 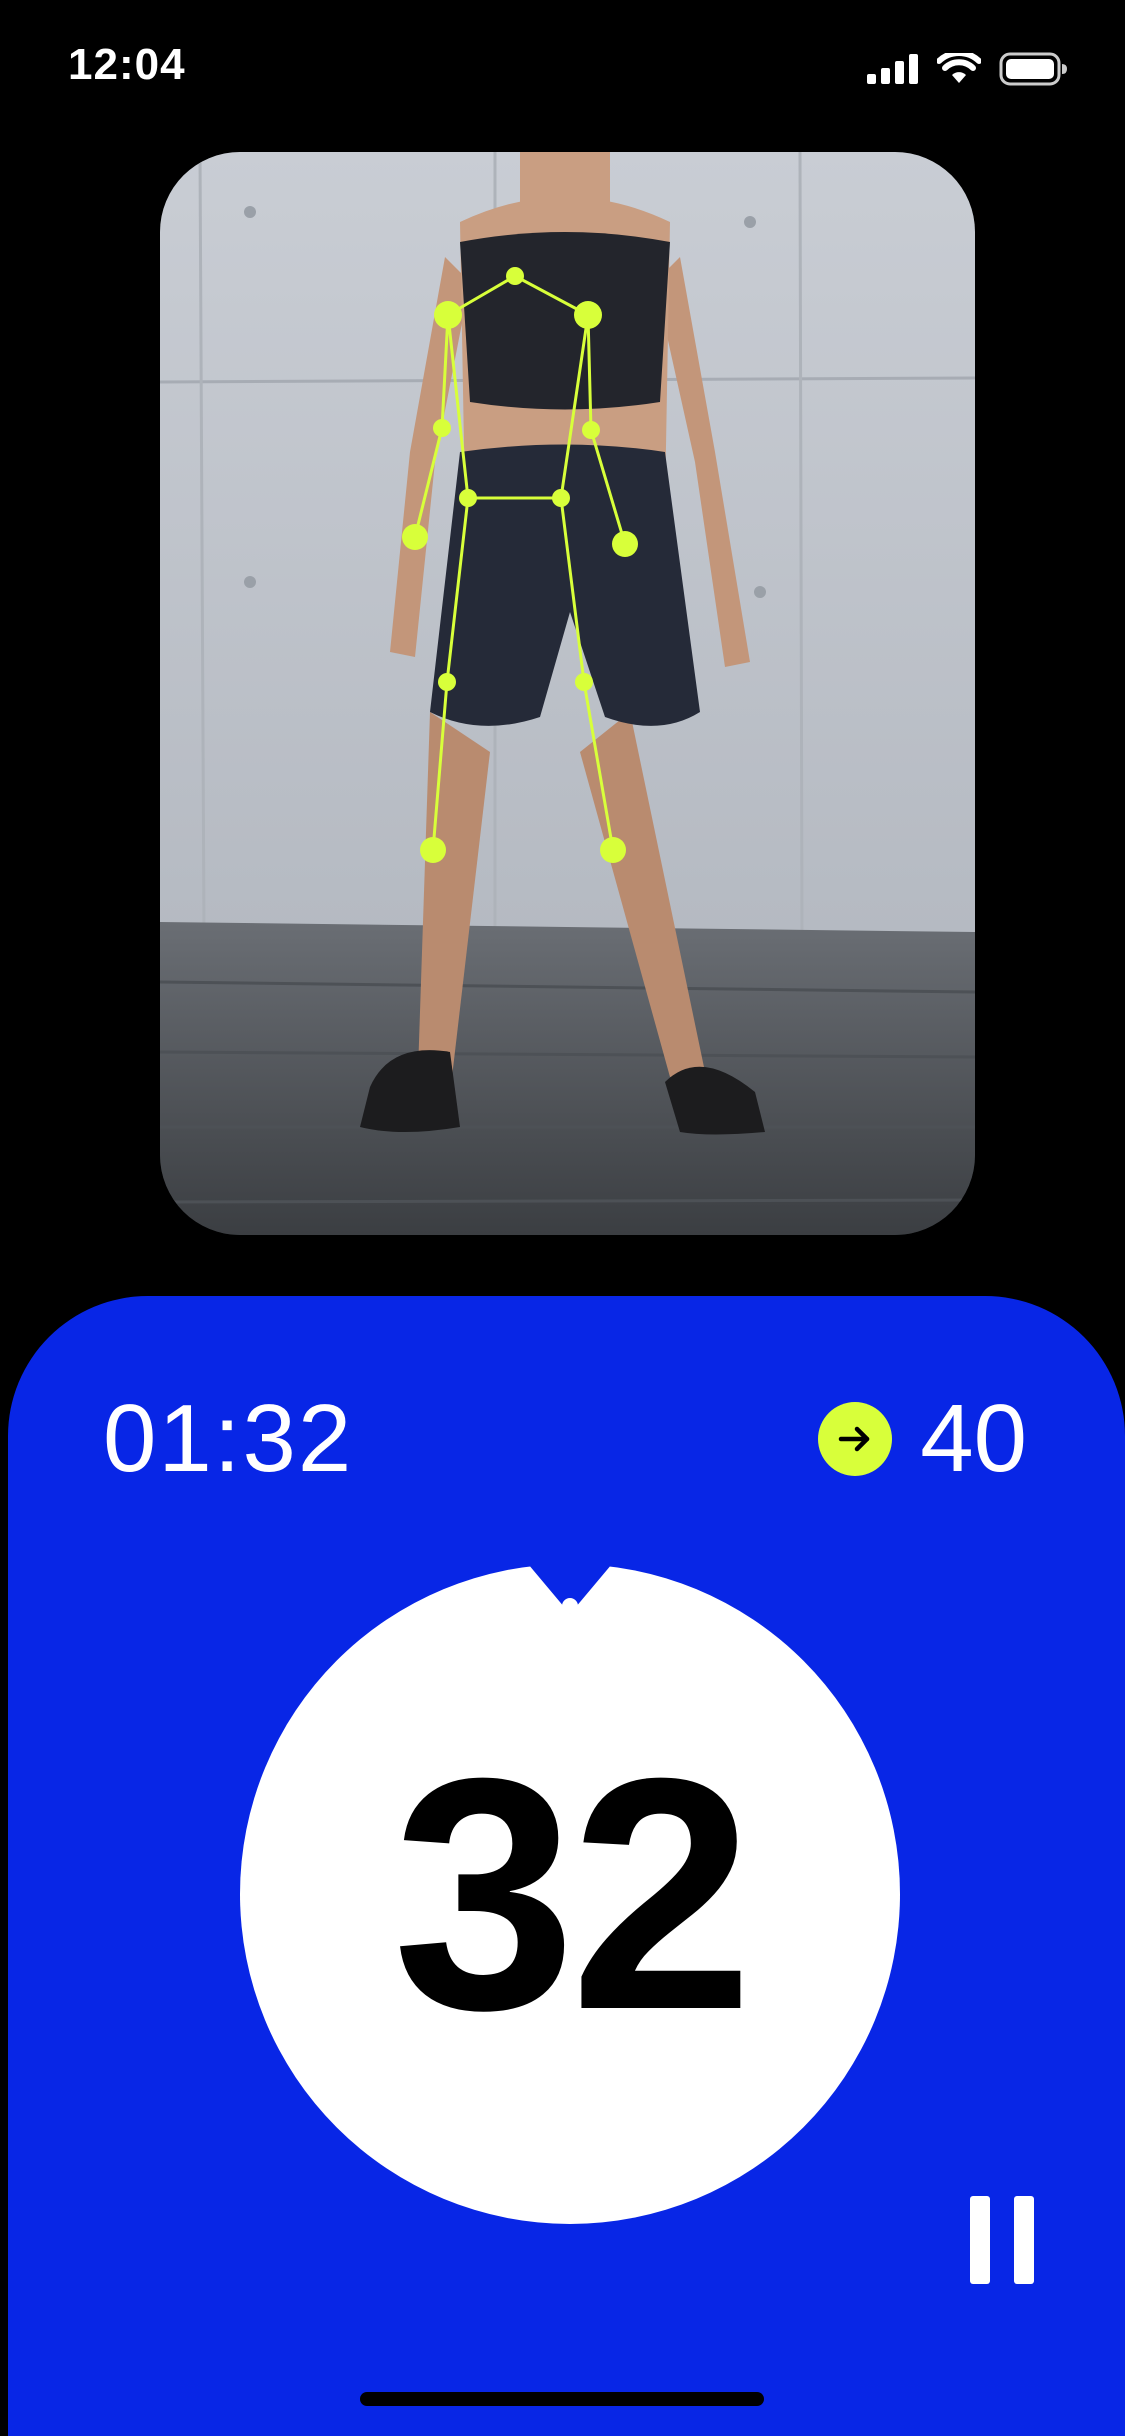 I want to click on home-indicator, so click(x=562, y=2399).